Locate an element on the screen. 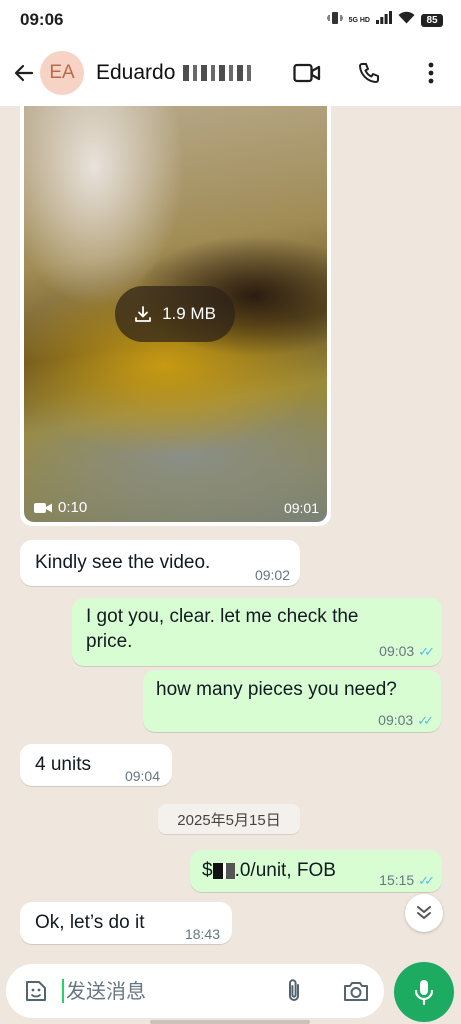 Image resolution: width=461 pixels, height=1024 pixels. network-label: 5G HD is located at coordinates (359, 20).